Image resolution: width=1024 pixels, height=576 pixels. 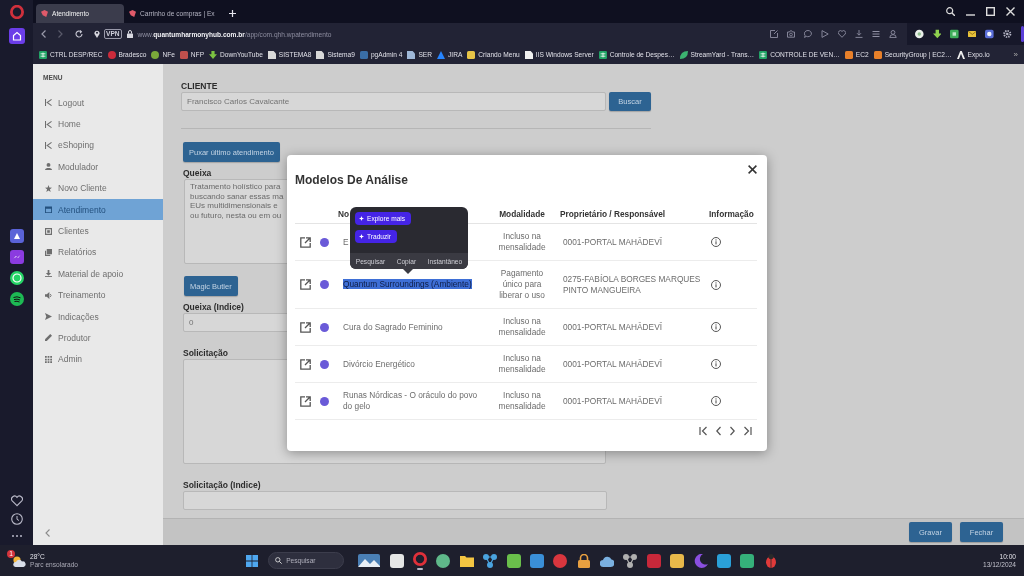 What do you see at coordinates (98, 338) in the screenshot?
I see `menu-item: Produtor` at bounding box center [98, 338].